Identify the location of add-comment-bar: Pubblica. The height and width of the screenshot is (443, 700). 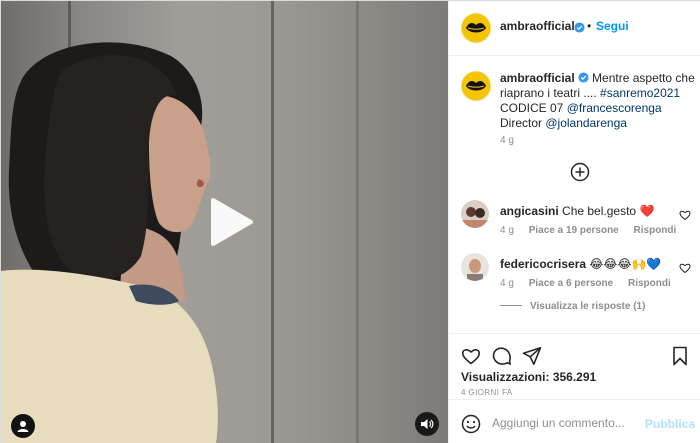
(574, 421).